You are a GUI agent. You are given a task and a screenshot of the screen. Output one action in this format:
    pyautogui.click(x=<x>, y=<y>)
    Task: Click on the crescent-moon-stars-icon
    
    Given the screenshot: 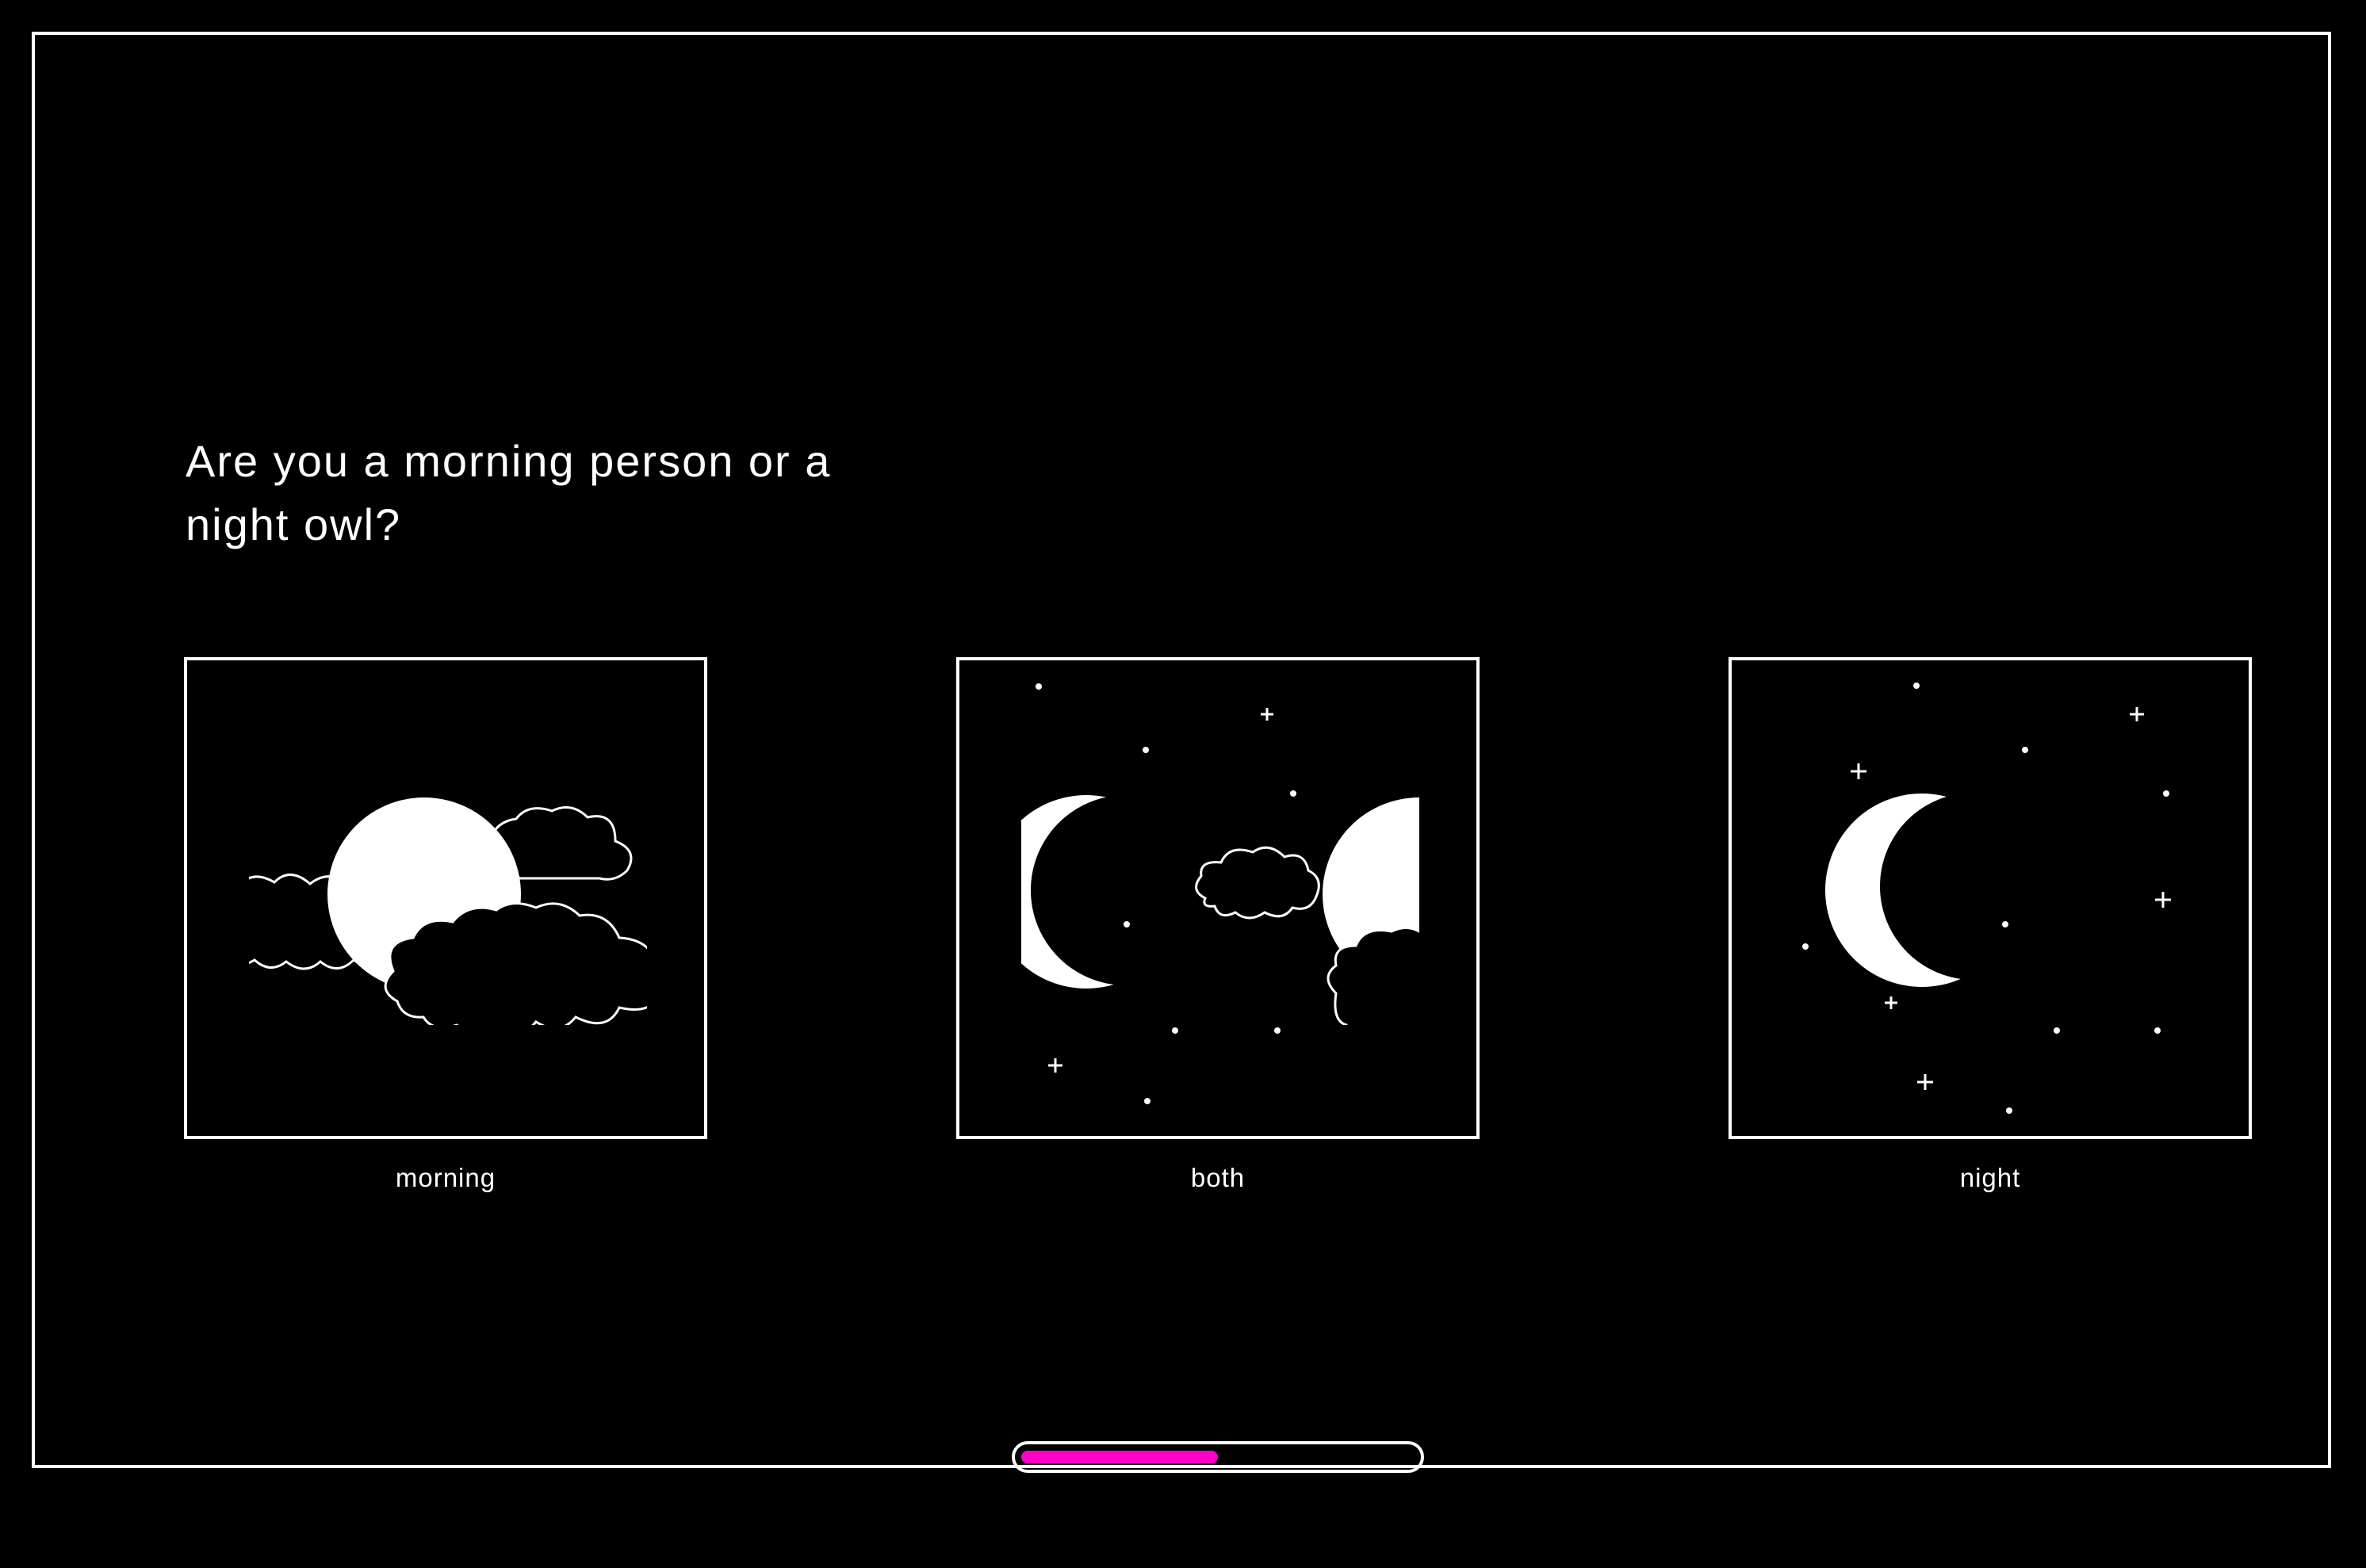 What is the action you would take?
    pyautogui.click(x=1987, y=899)
    